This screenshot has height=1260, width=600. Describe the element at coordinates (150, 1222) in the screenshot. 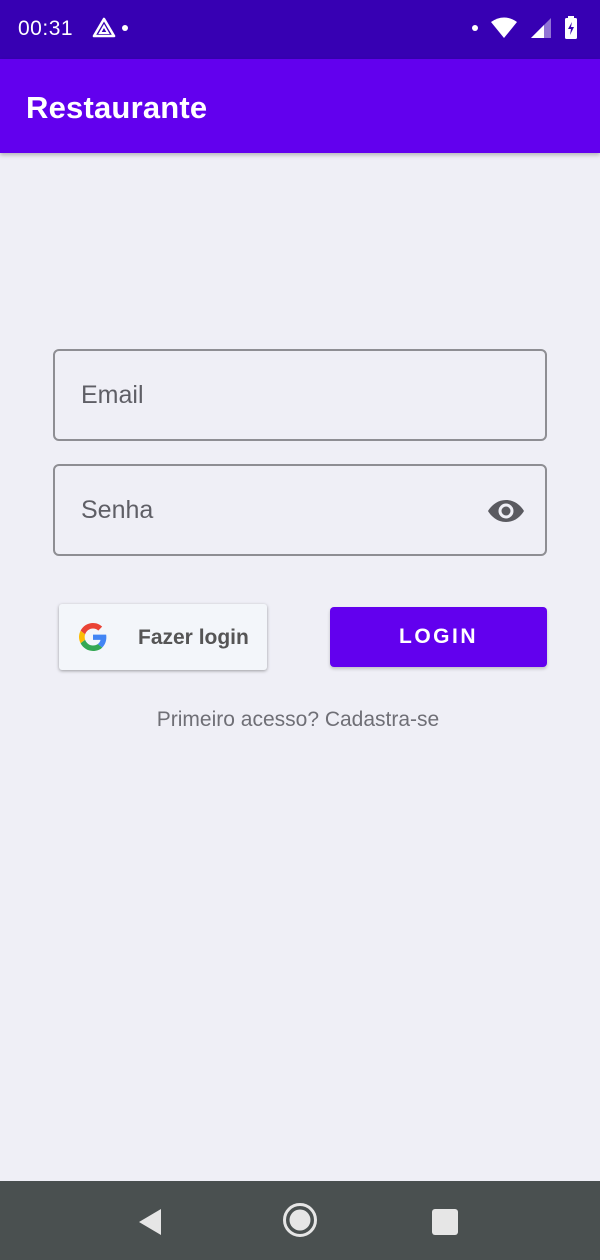

I see `back-icon` at that location.